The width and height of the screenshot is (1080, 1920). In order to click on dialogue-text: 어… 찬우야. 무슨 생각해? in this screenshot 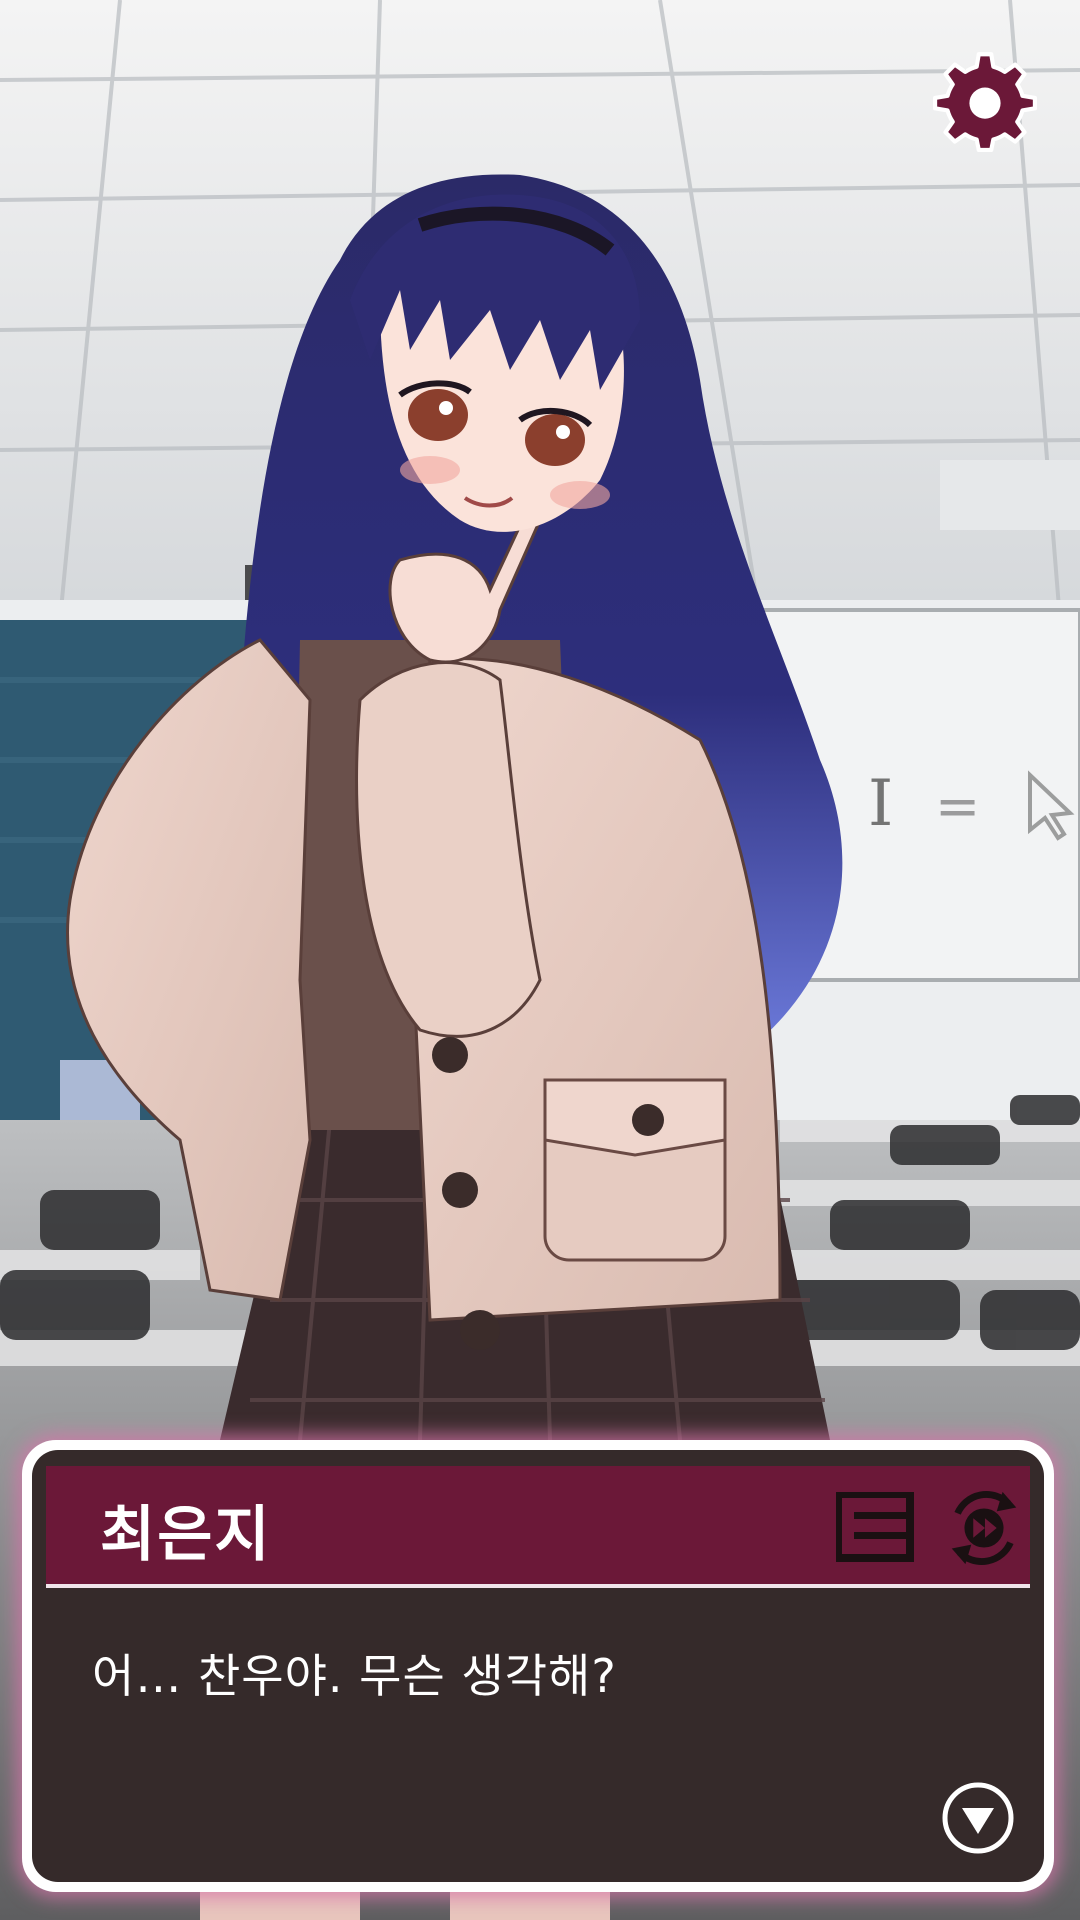, I will do `click(354, 1676)`.